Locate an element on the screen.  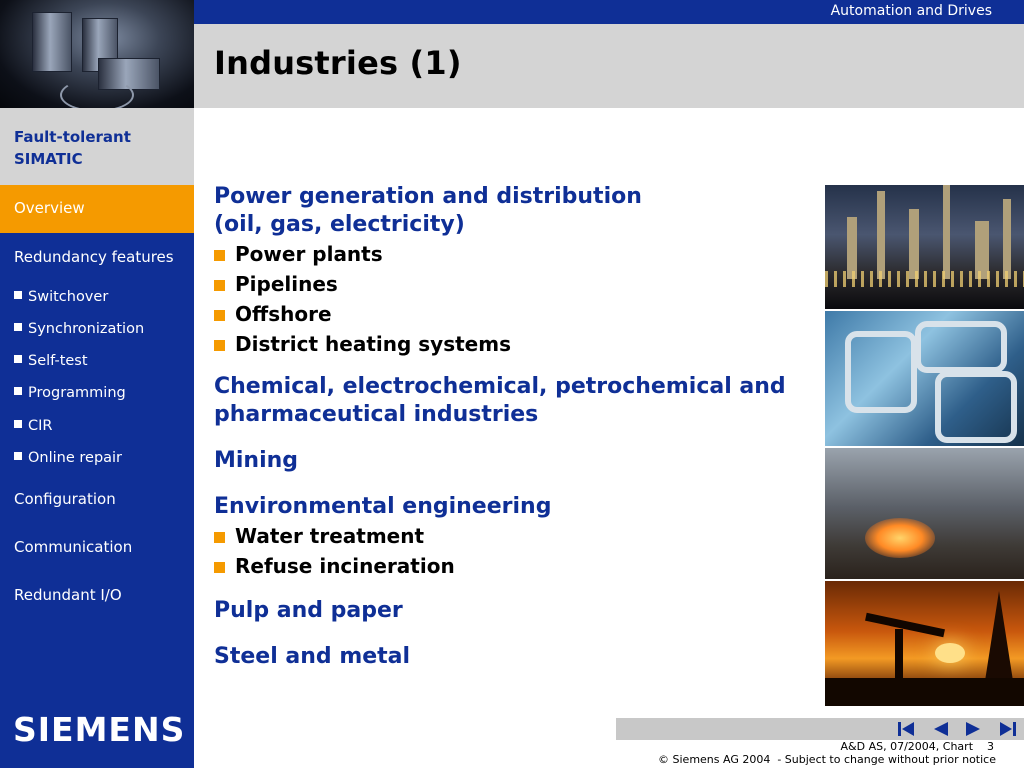
top-bar: Automation and Drives is located at coordinates (609, 12).